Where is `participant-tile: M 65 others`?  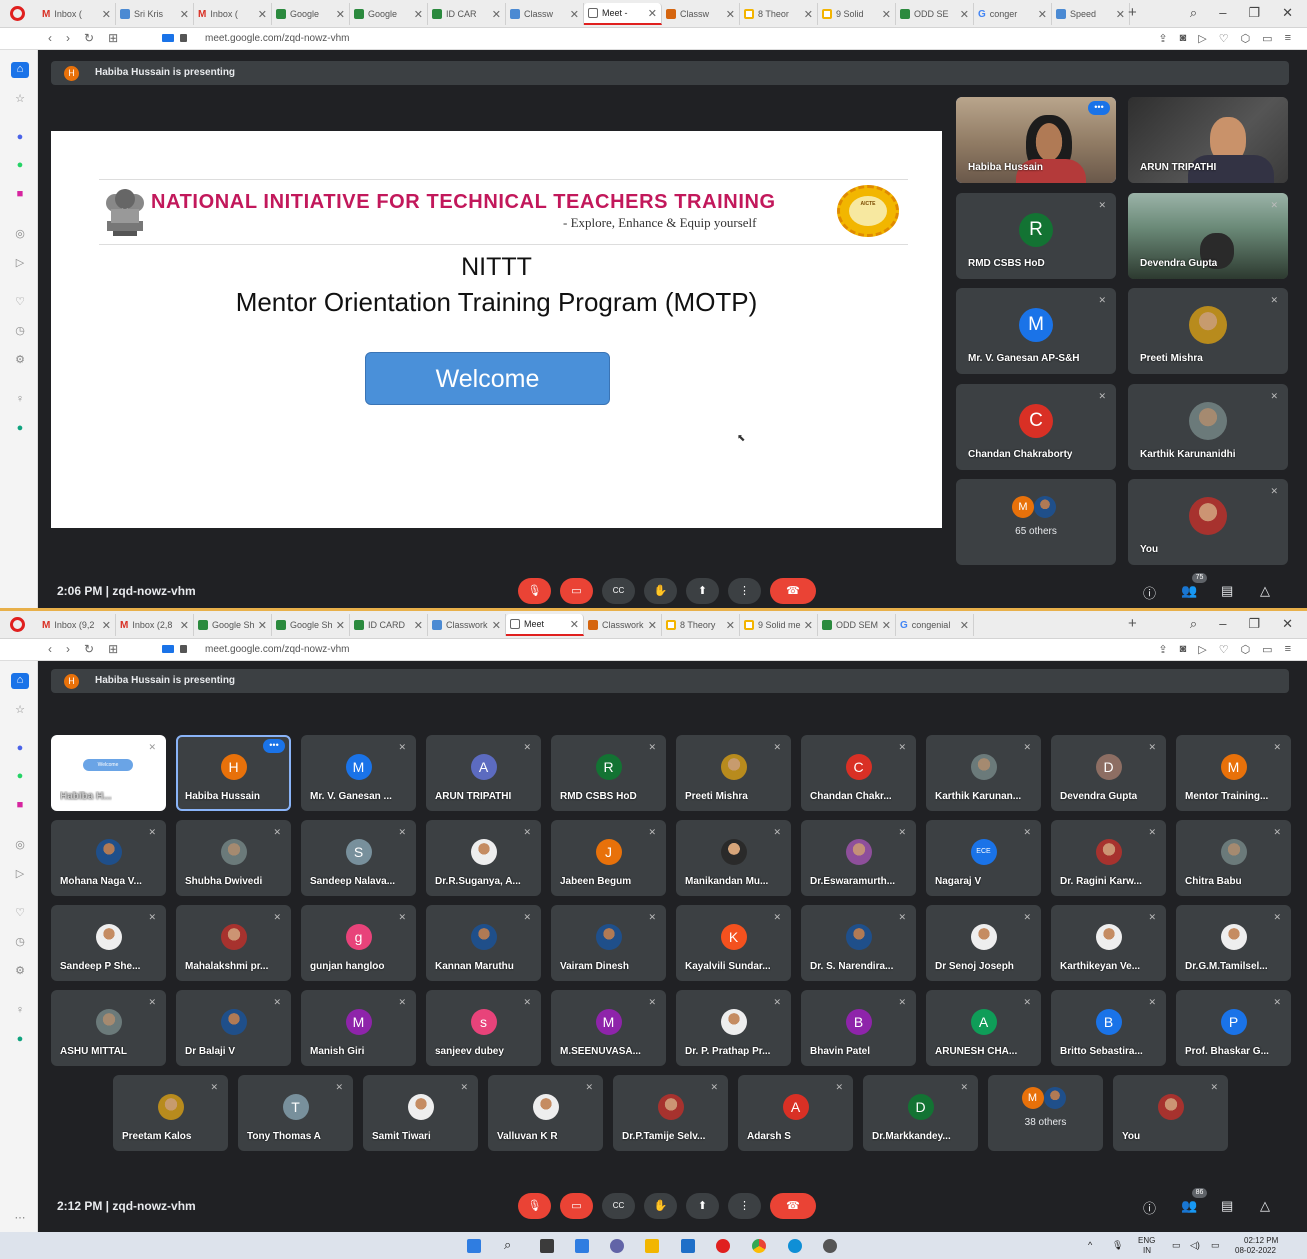
participant-tile: M 65 others is located at coordinates (1036, 522).